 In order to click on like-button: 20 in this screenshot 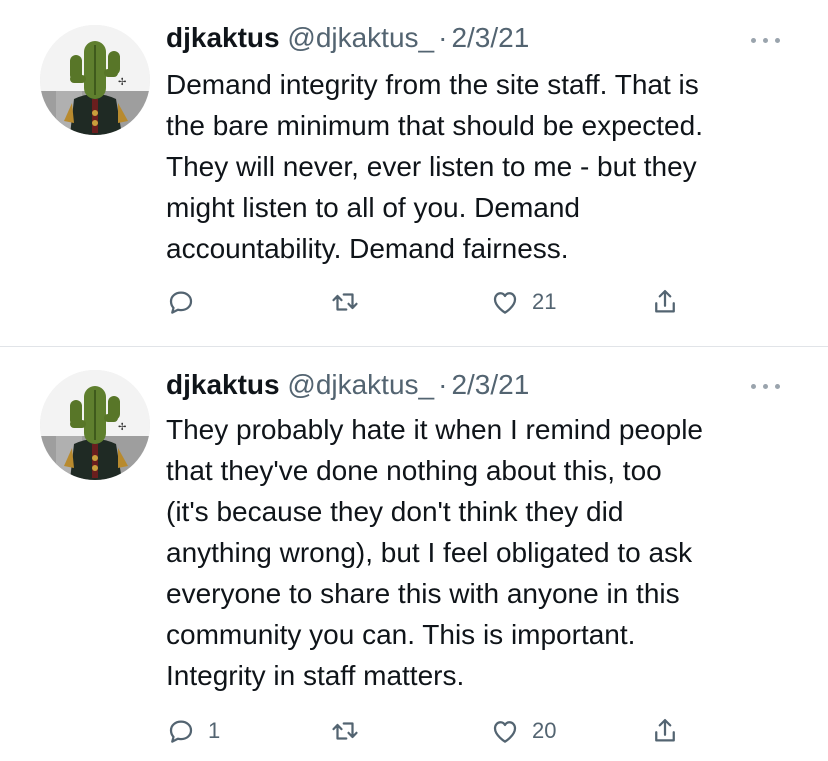, I will do `click(523, 731)`.